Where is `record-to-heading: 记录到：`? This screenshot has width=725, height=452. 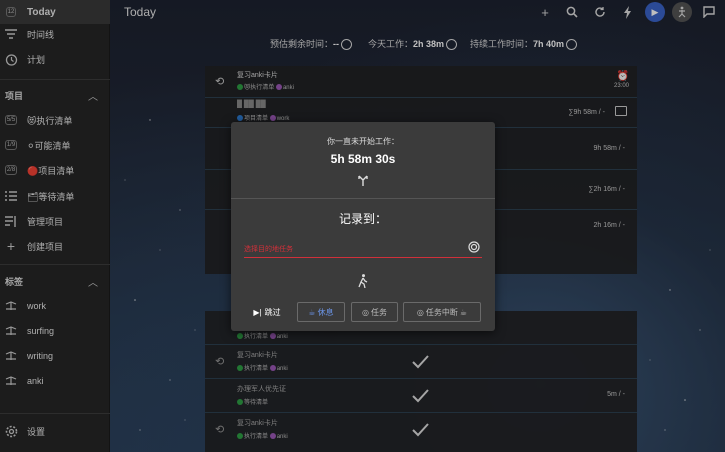
record-to-heading: 记录到： is located at coordinates (362, 219).